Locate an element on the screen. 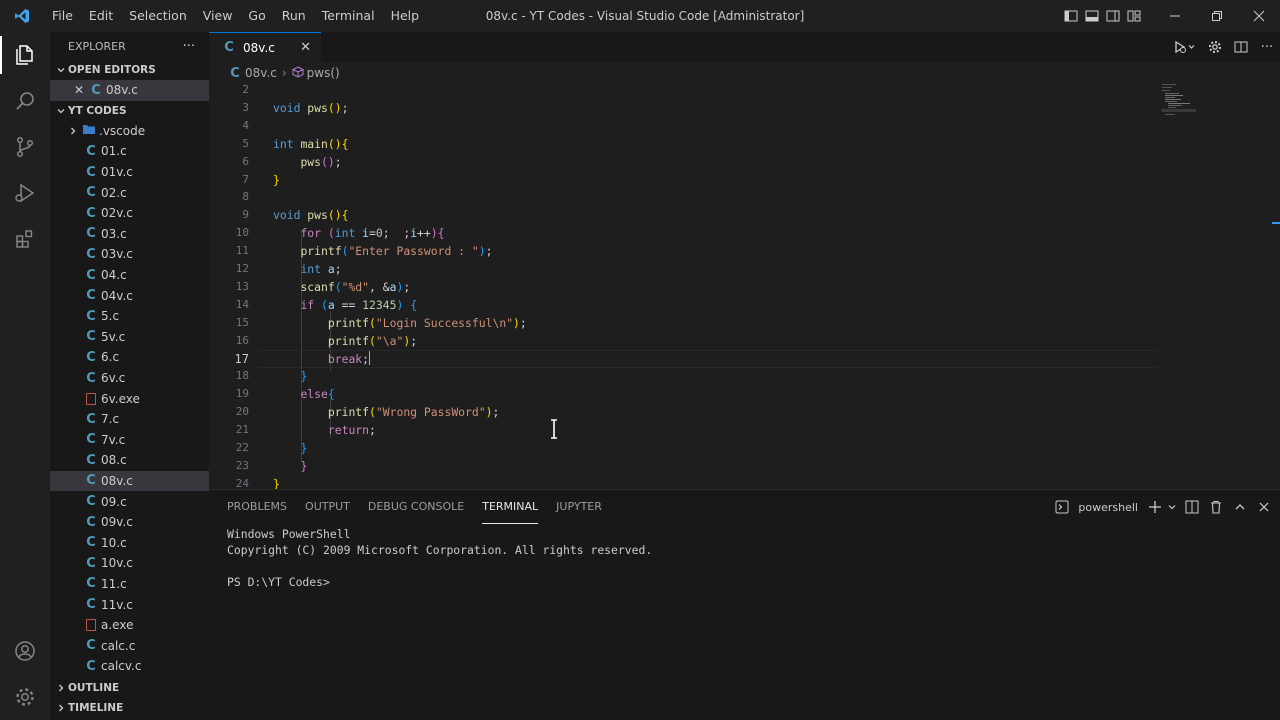  menu-view: View is located at coordinates (218, 16).